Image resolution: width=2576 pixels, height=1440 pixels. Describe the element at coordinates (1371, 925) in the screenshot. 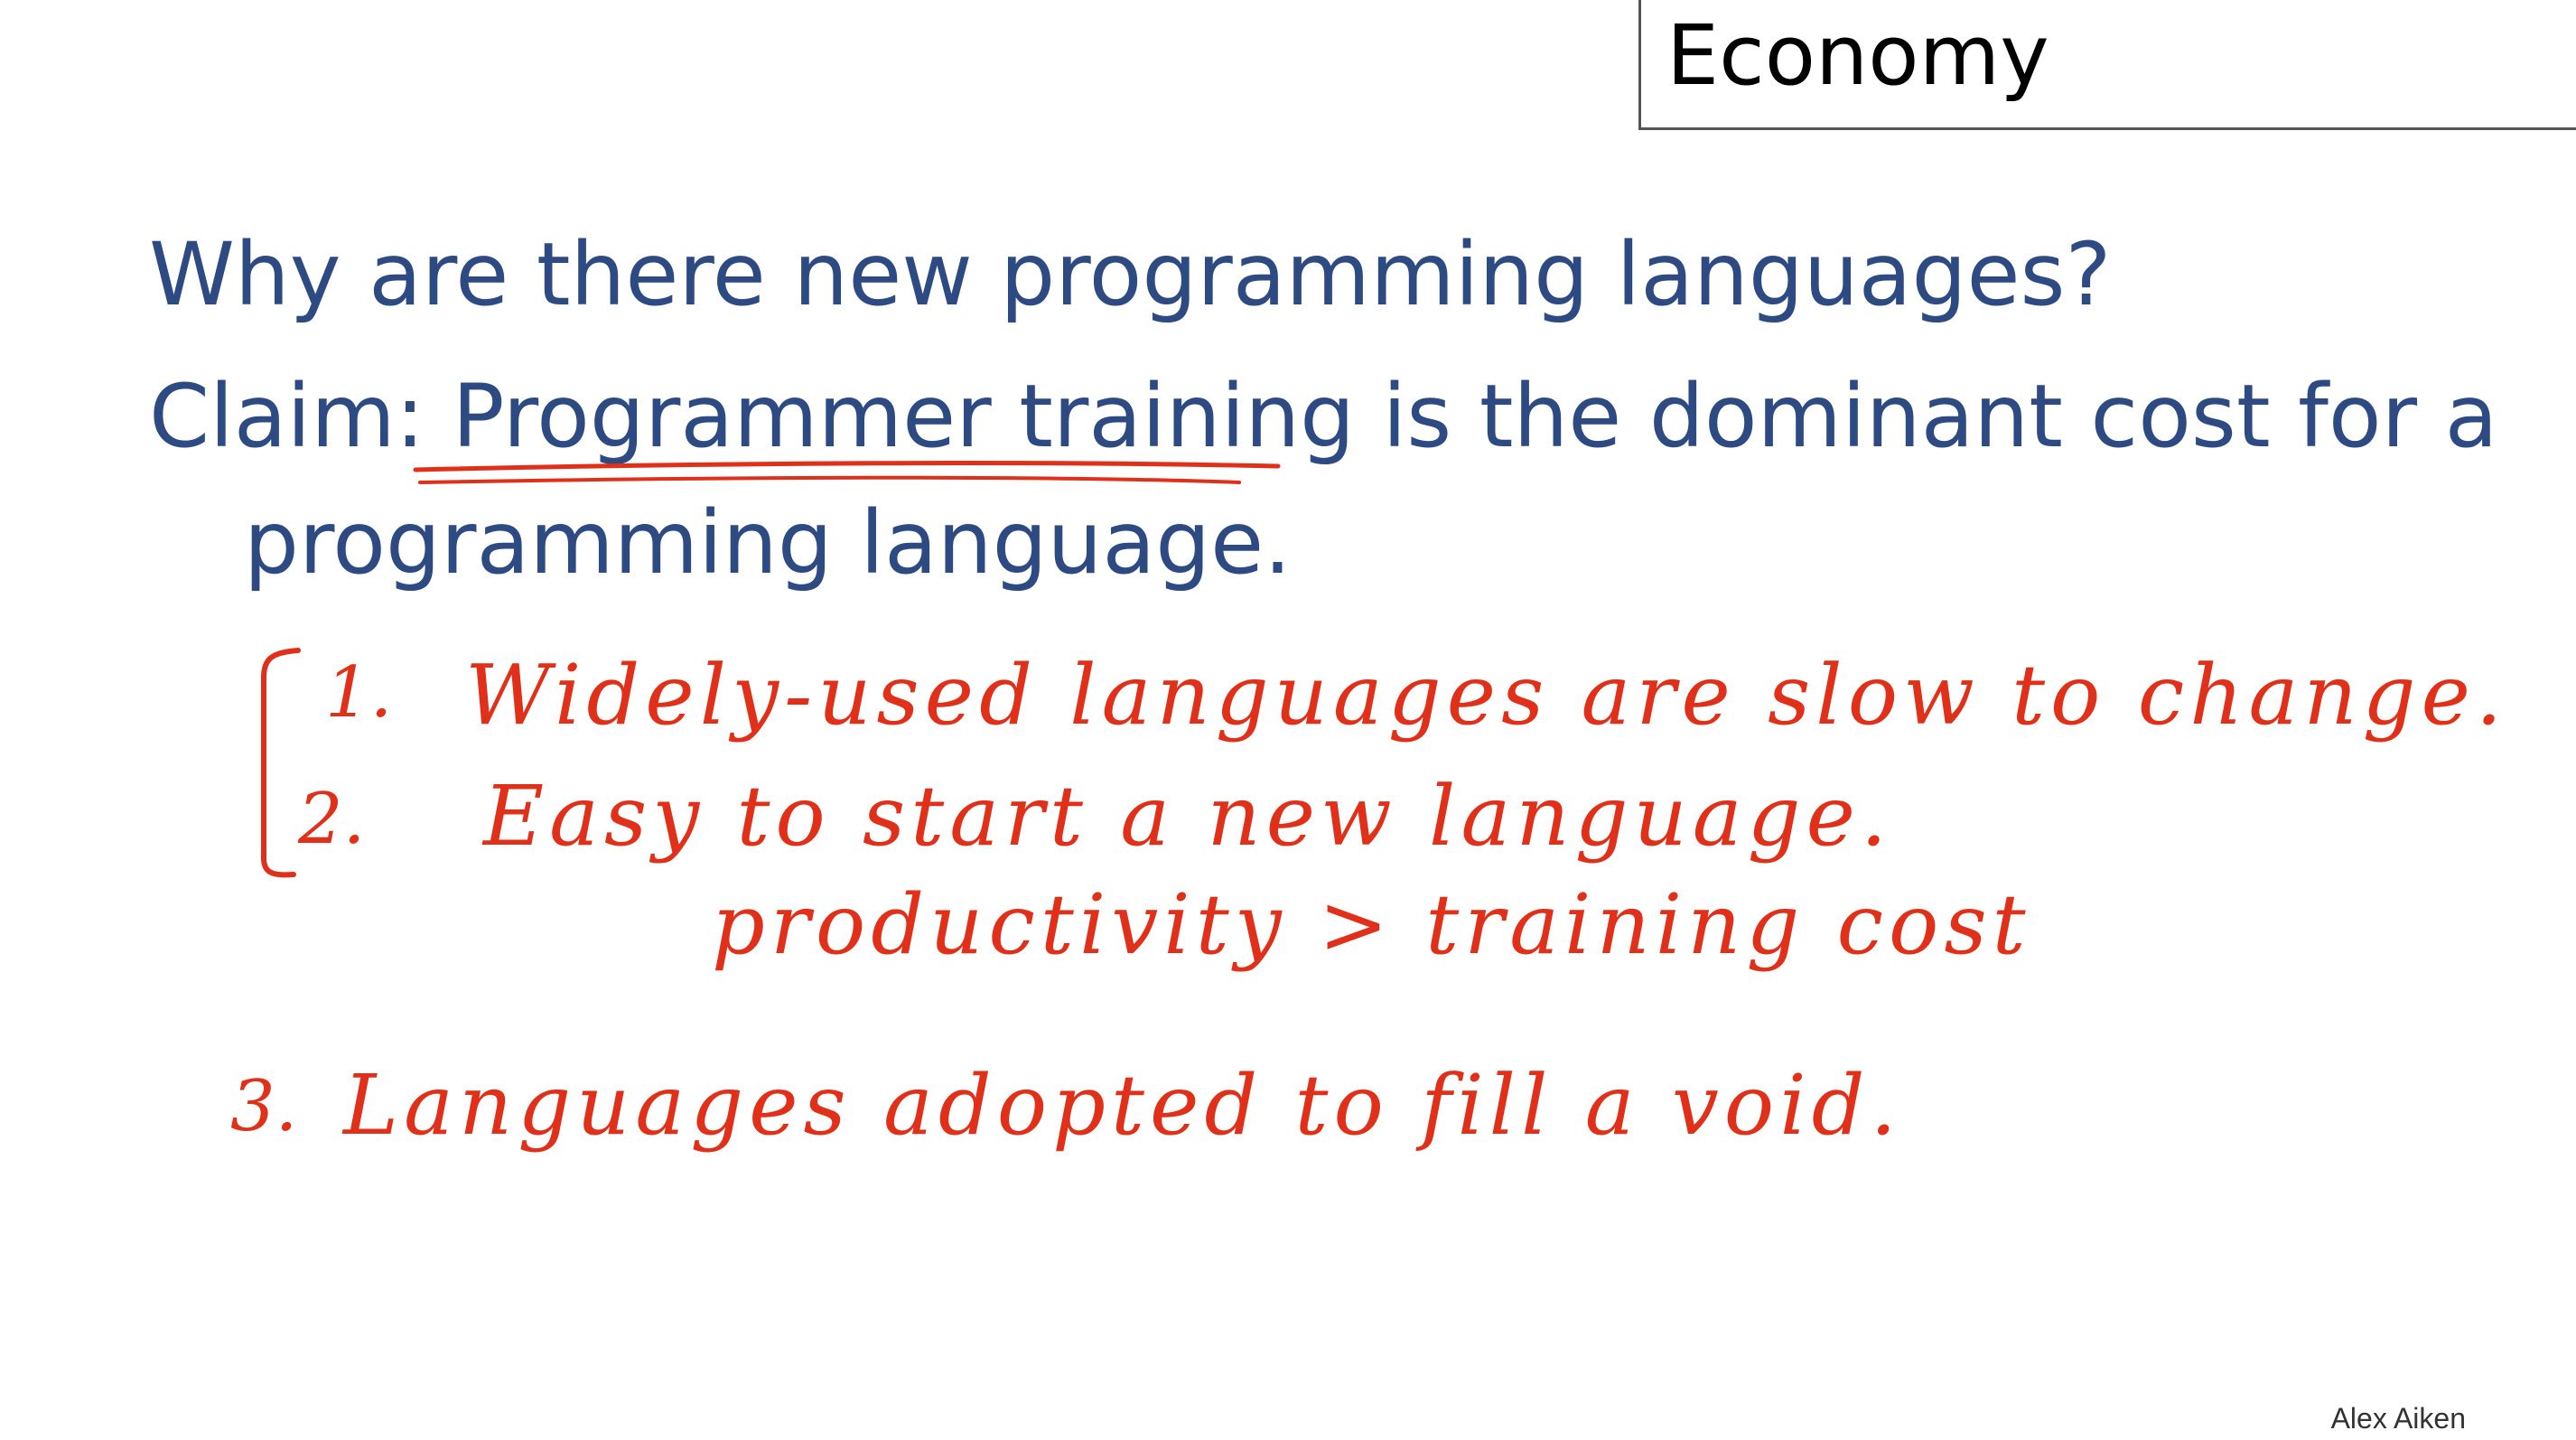

I see `item-2-subnote: productivity > training cost` at that location.